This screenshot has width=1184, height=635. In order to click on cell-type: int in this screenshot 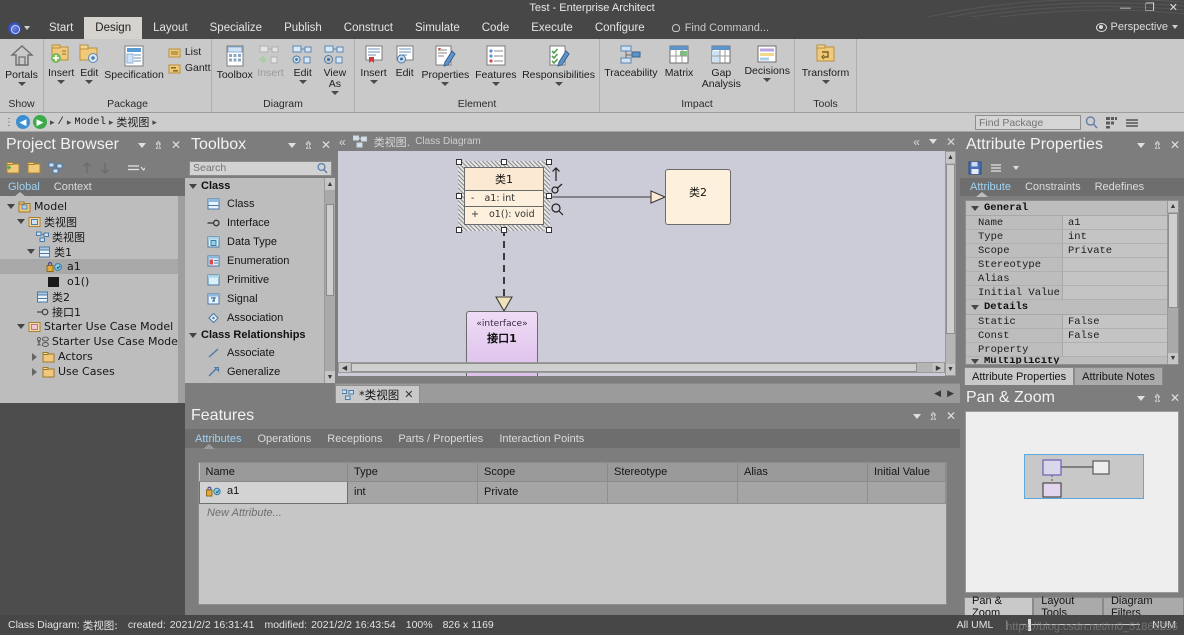, I will do `click(412, 492)`.